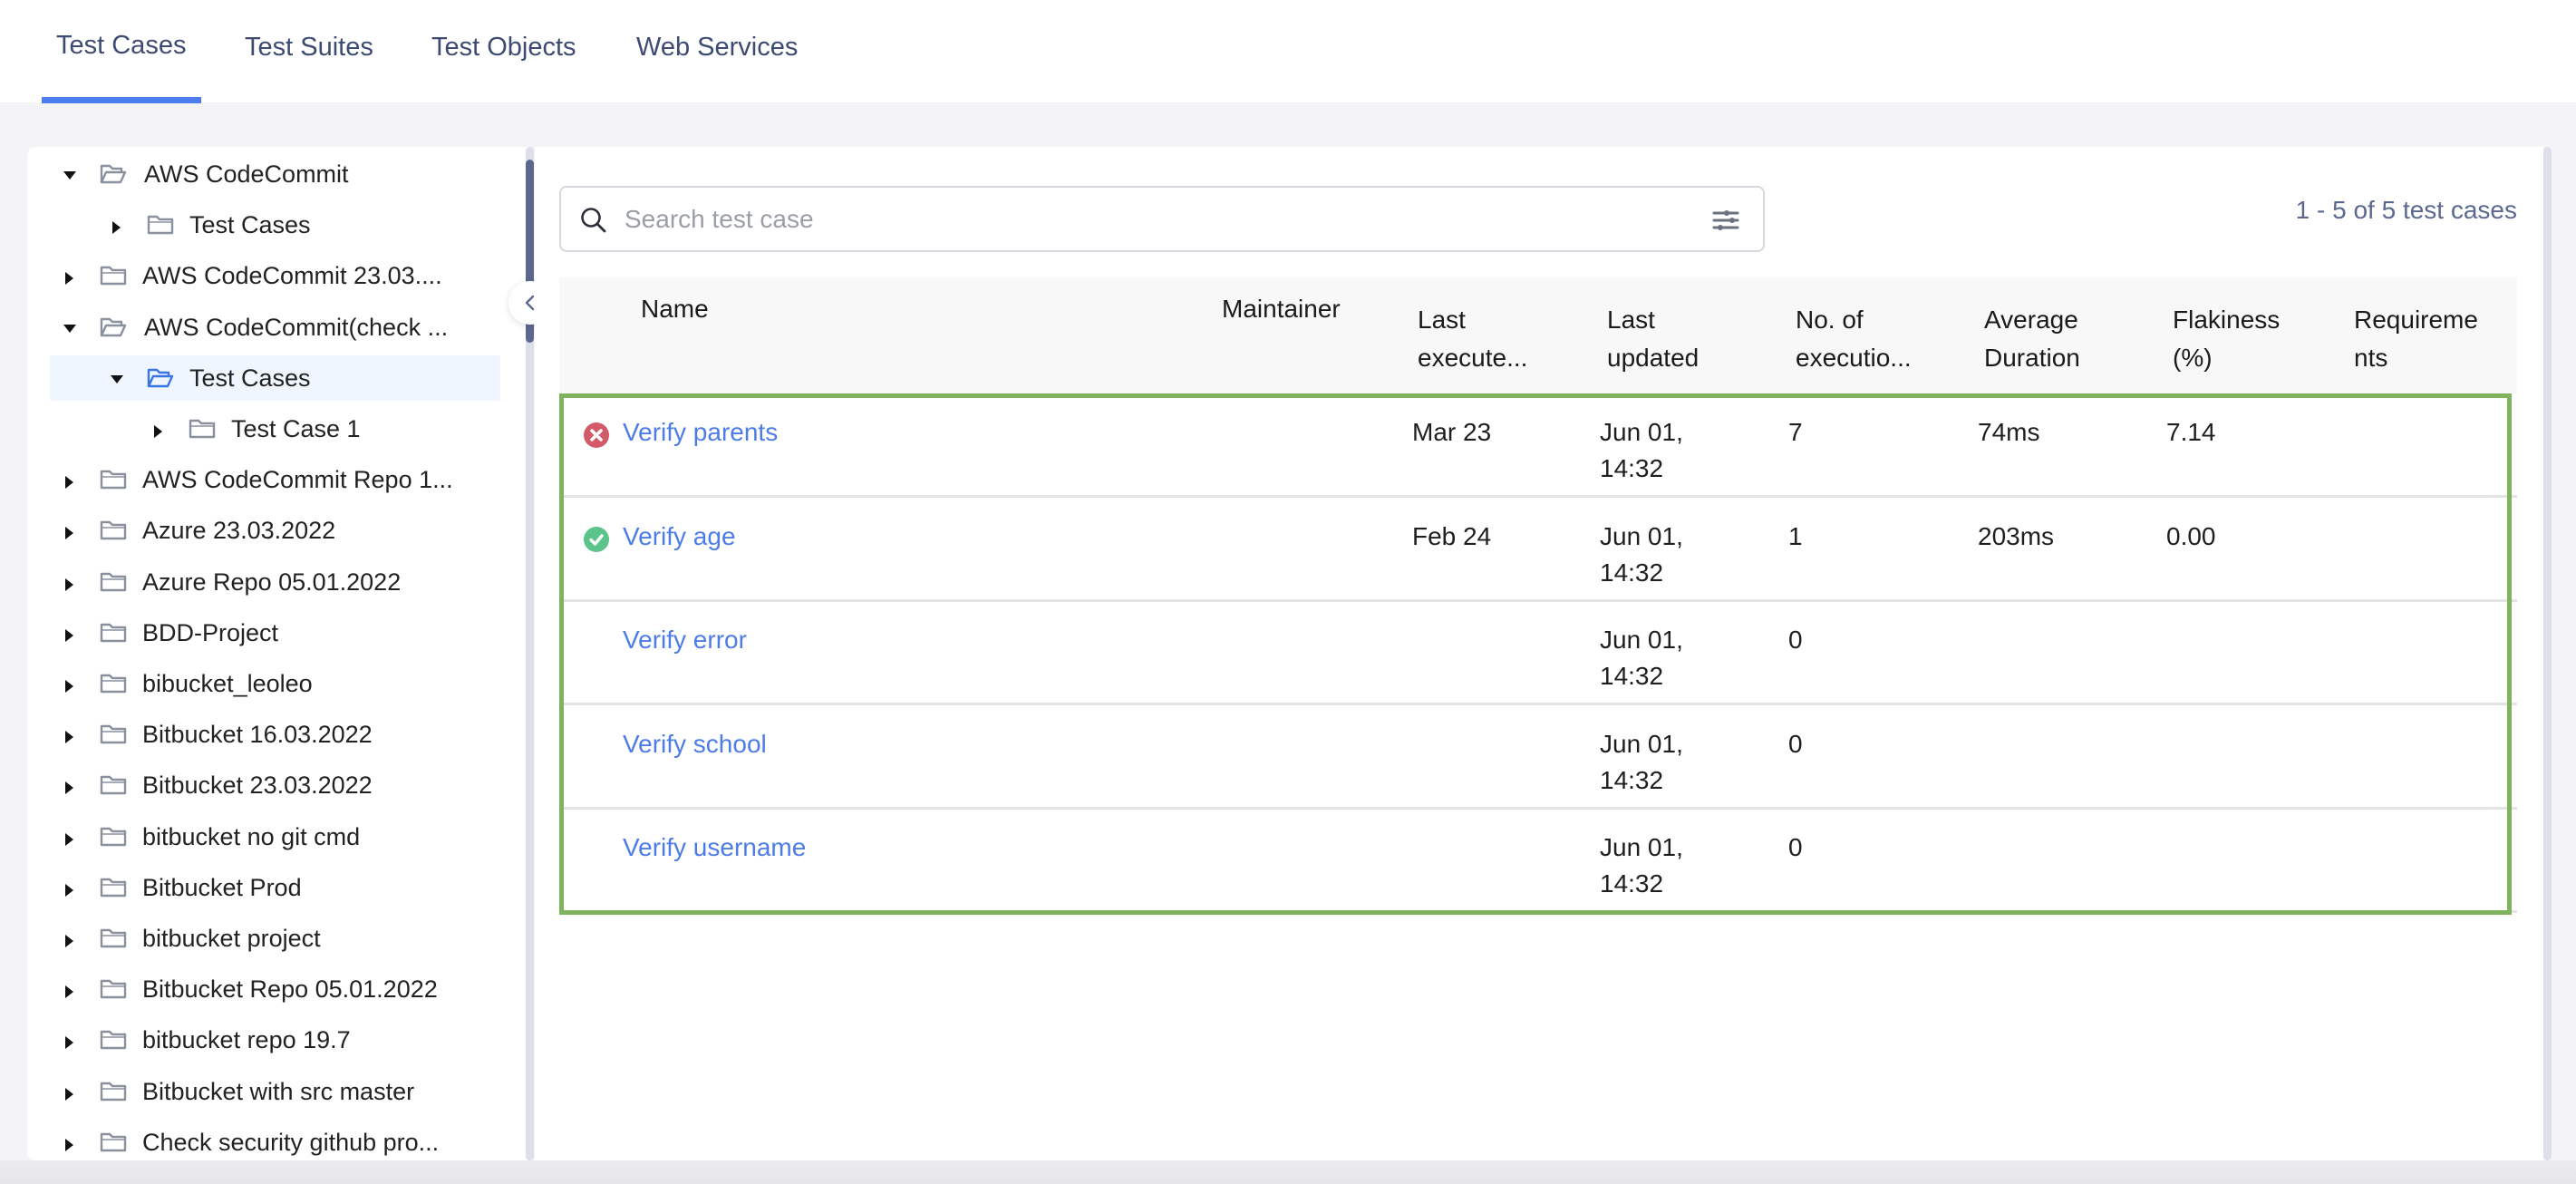 Image resolution: width=2576 pixels, height=1184 pixels. What do you see at coordinates (277, 632) in the screenshot?
I see `tree-item: BDD-Project` at bounding box center [277, 632].